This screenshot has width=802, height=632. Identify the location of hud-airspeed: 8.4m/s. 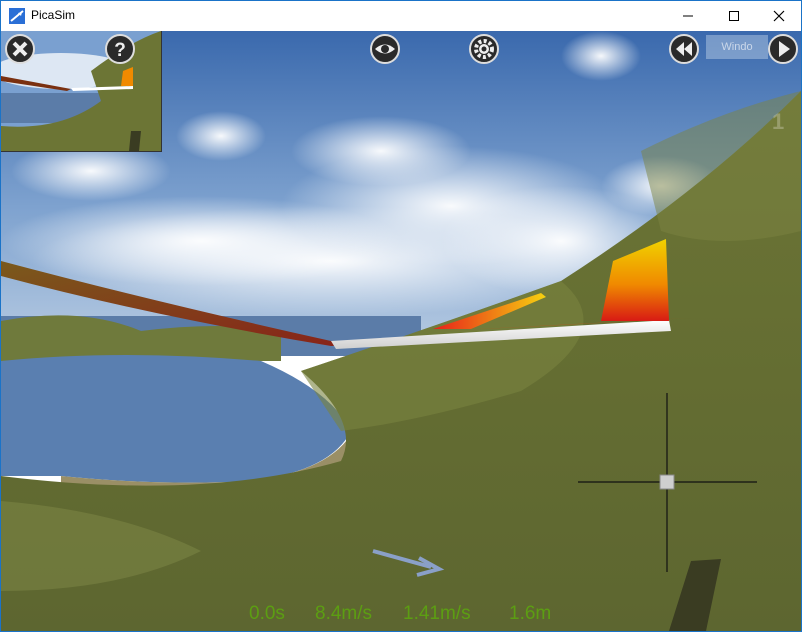
(344, 613).